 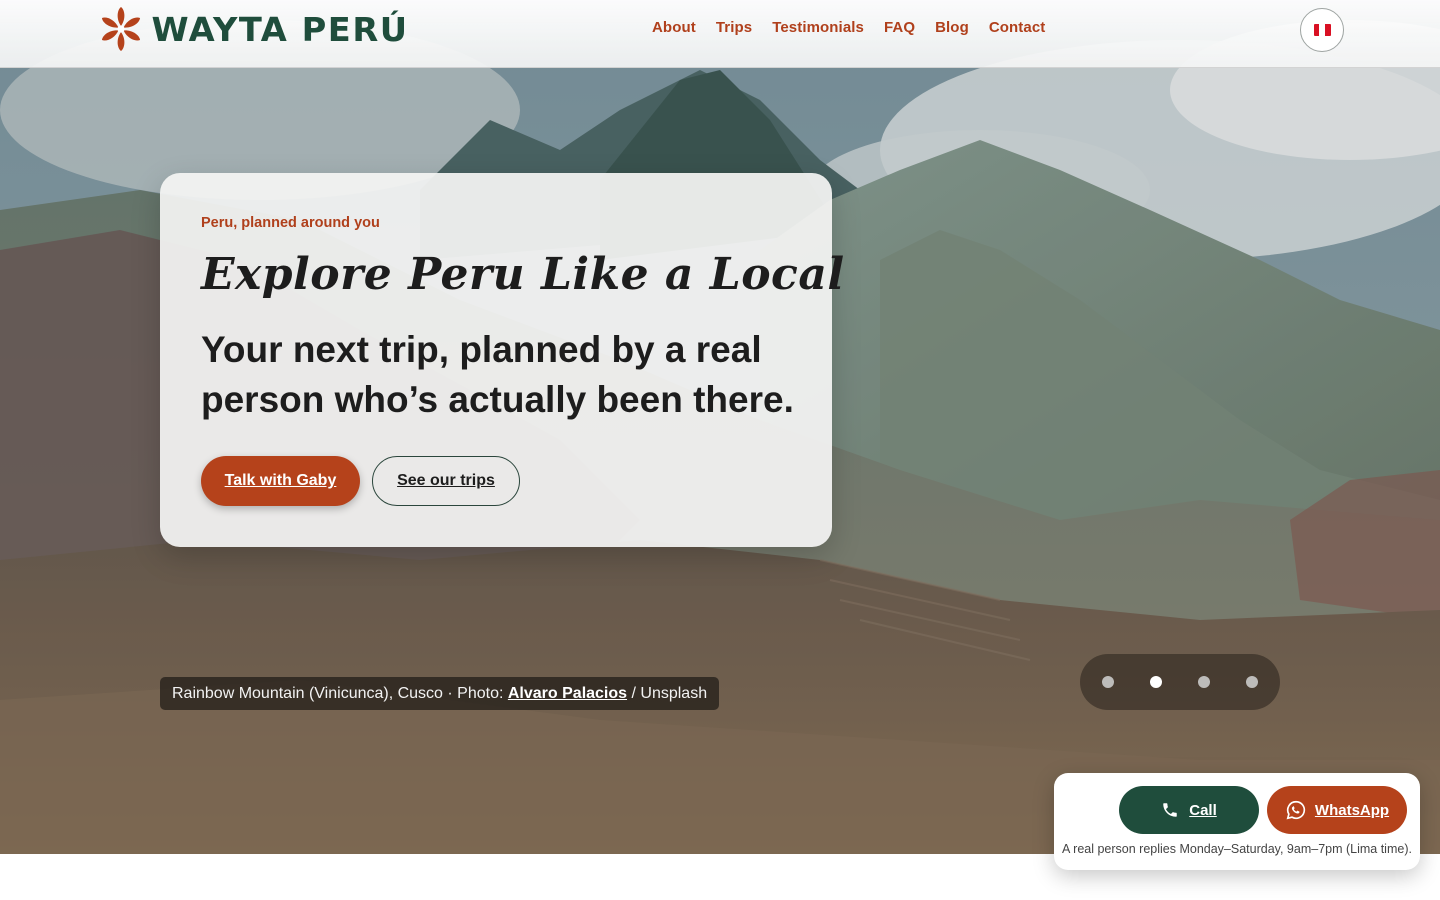 What do you see at coordinates (290, 223) in the screenshot?
I see `hero-eyebrow: Peru, planned around you` at bounding box center [290, 223].